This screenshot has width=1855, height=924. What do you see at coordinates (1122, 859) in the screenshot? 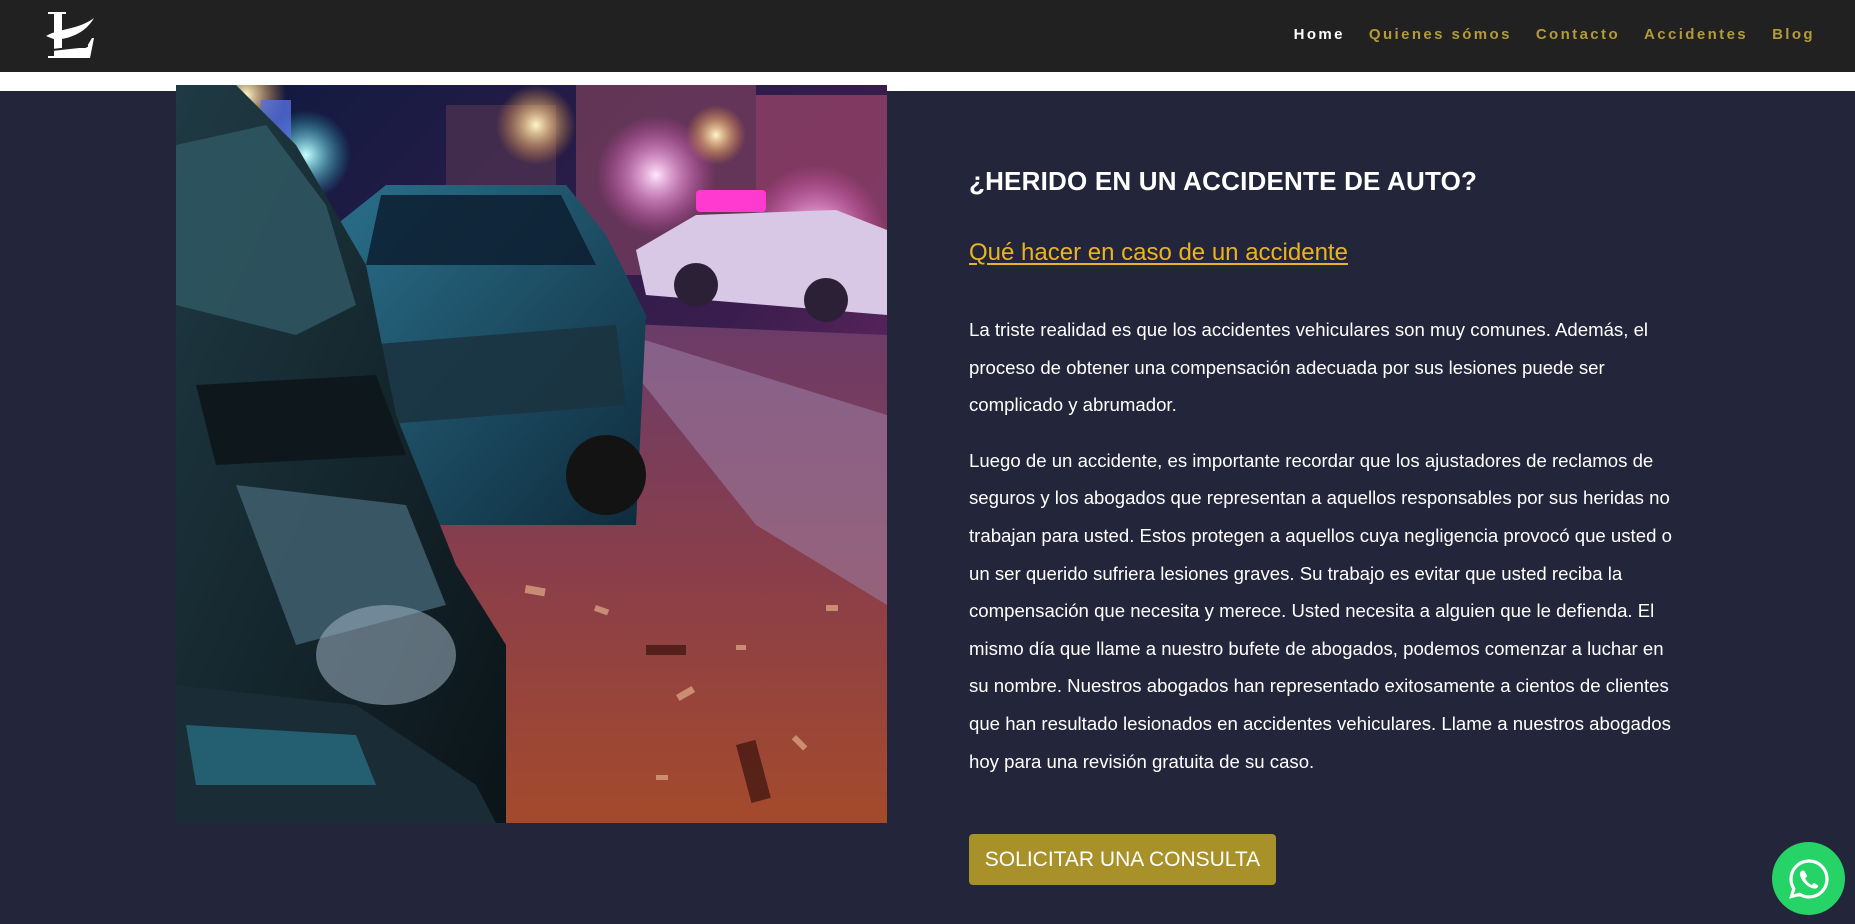
I see `request-consultation-button: SOLICITAR UNA CONSULTA` at bounding box center [1122, 859].